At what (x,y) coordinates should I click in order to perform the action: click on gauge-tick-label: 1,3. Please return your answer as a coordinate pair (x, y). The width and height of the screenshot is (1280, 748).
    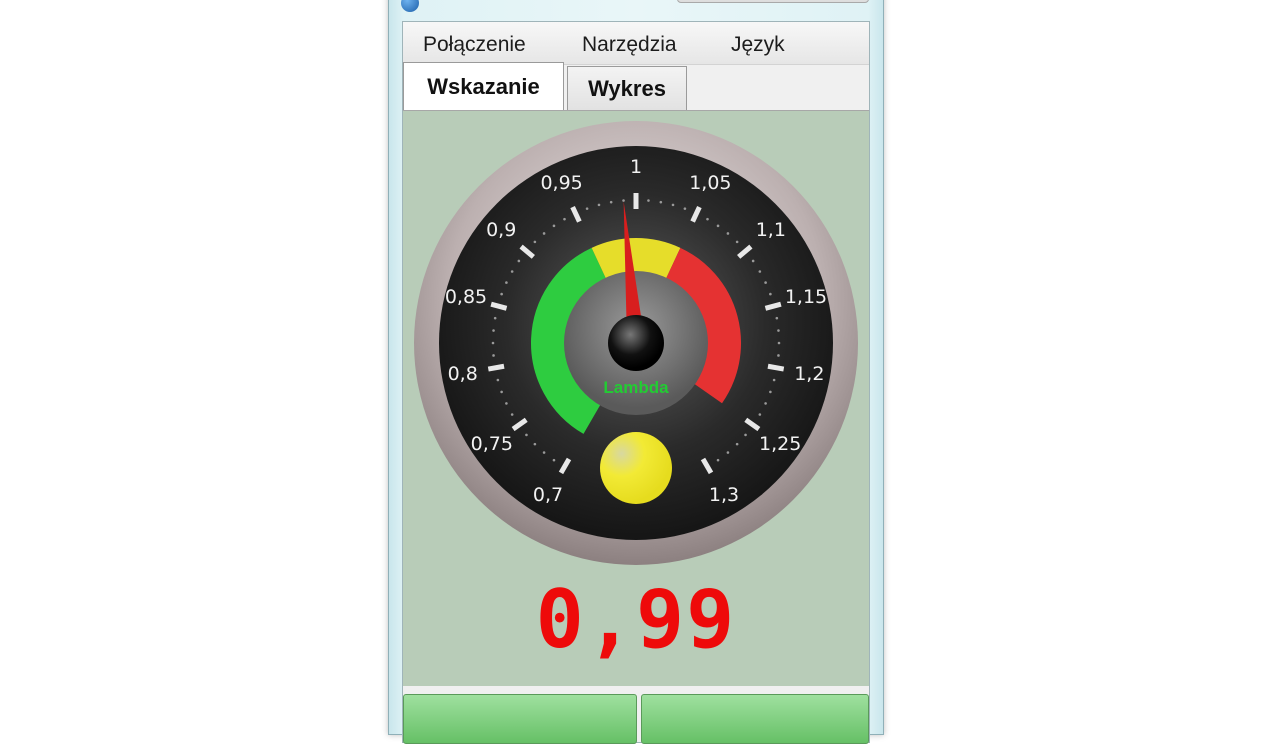
    Looking at the image, I should click on (724, 495).